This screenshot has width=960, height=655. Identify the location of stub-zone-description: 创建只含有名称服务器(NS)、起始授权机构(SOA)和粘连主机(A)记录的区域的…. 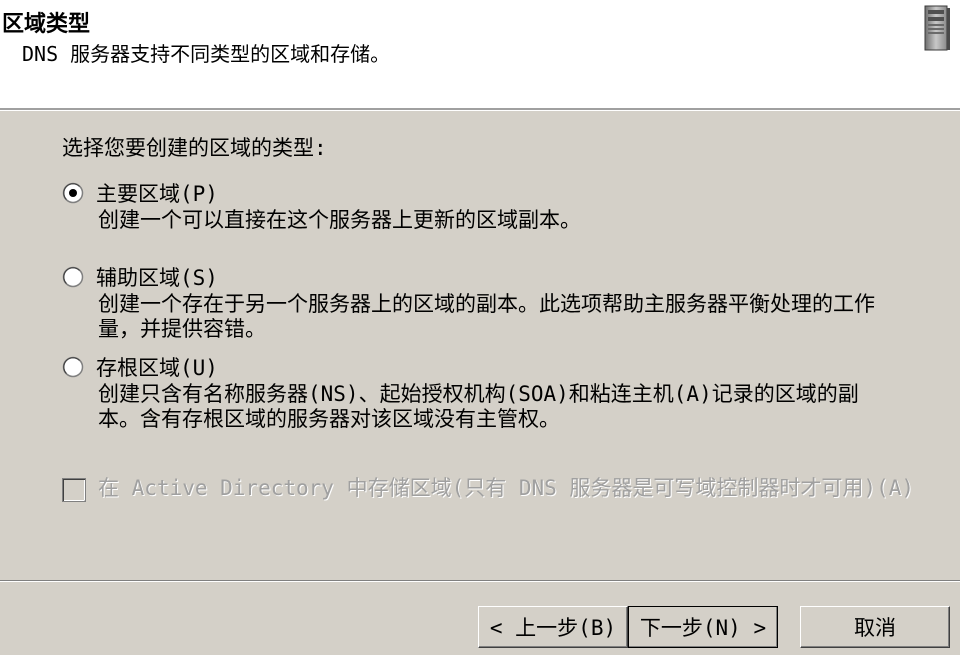
(478, 406).